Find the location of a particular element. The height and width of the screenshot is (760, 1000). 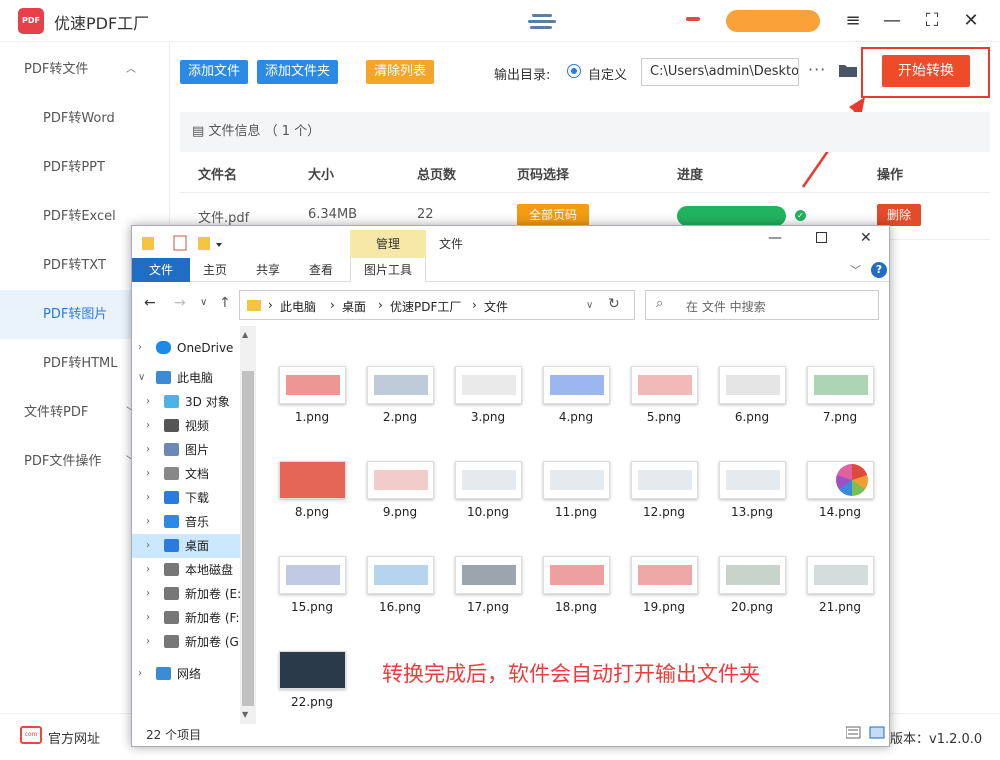

file-name-label: 22.png is located at coordinates (312, 702).